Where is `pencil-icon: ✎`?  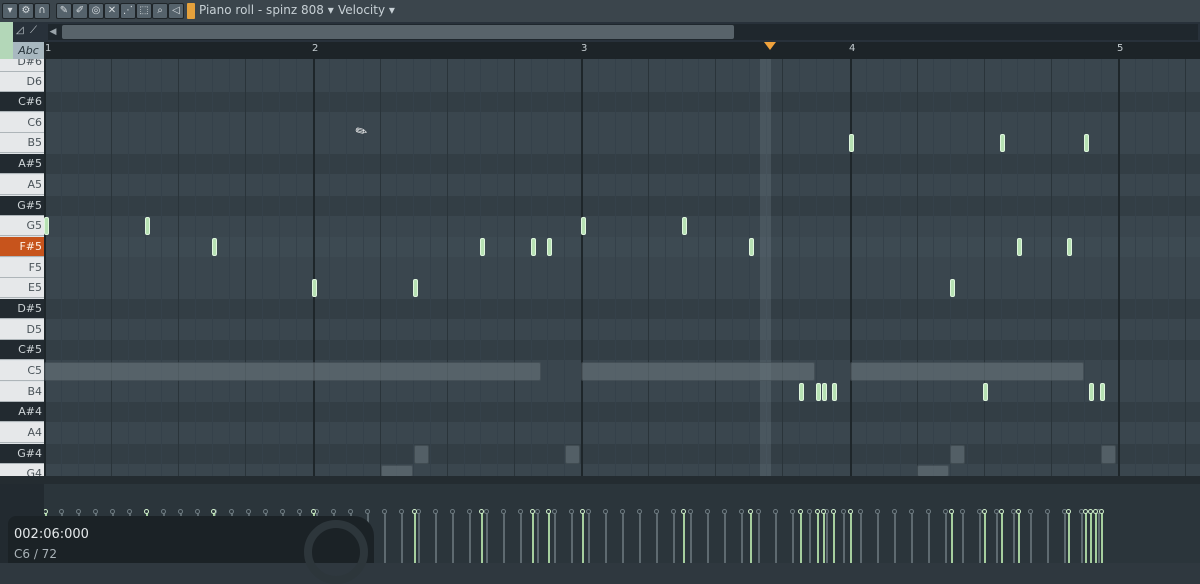
pencil-icon: ✎ is located at coordinates (64, 11).